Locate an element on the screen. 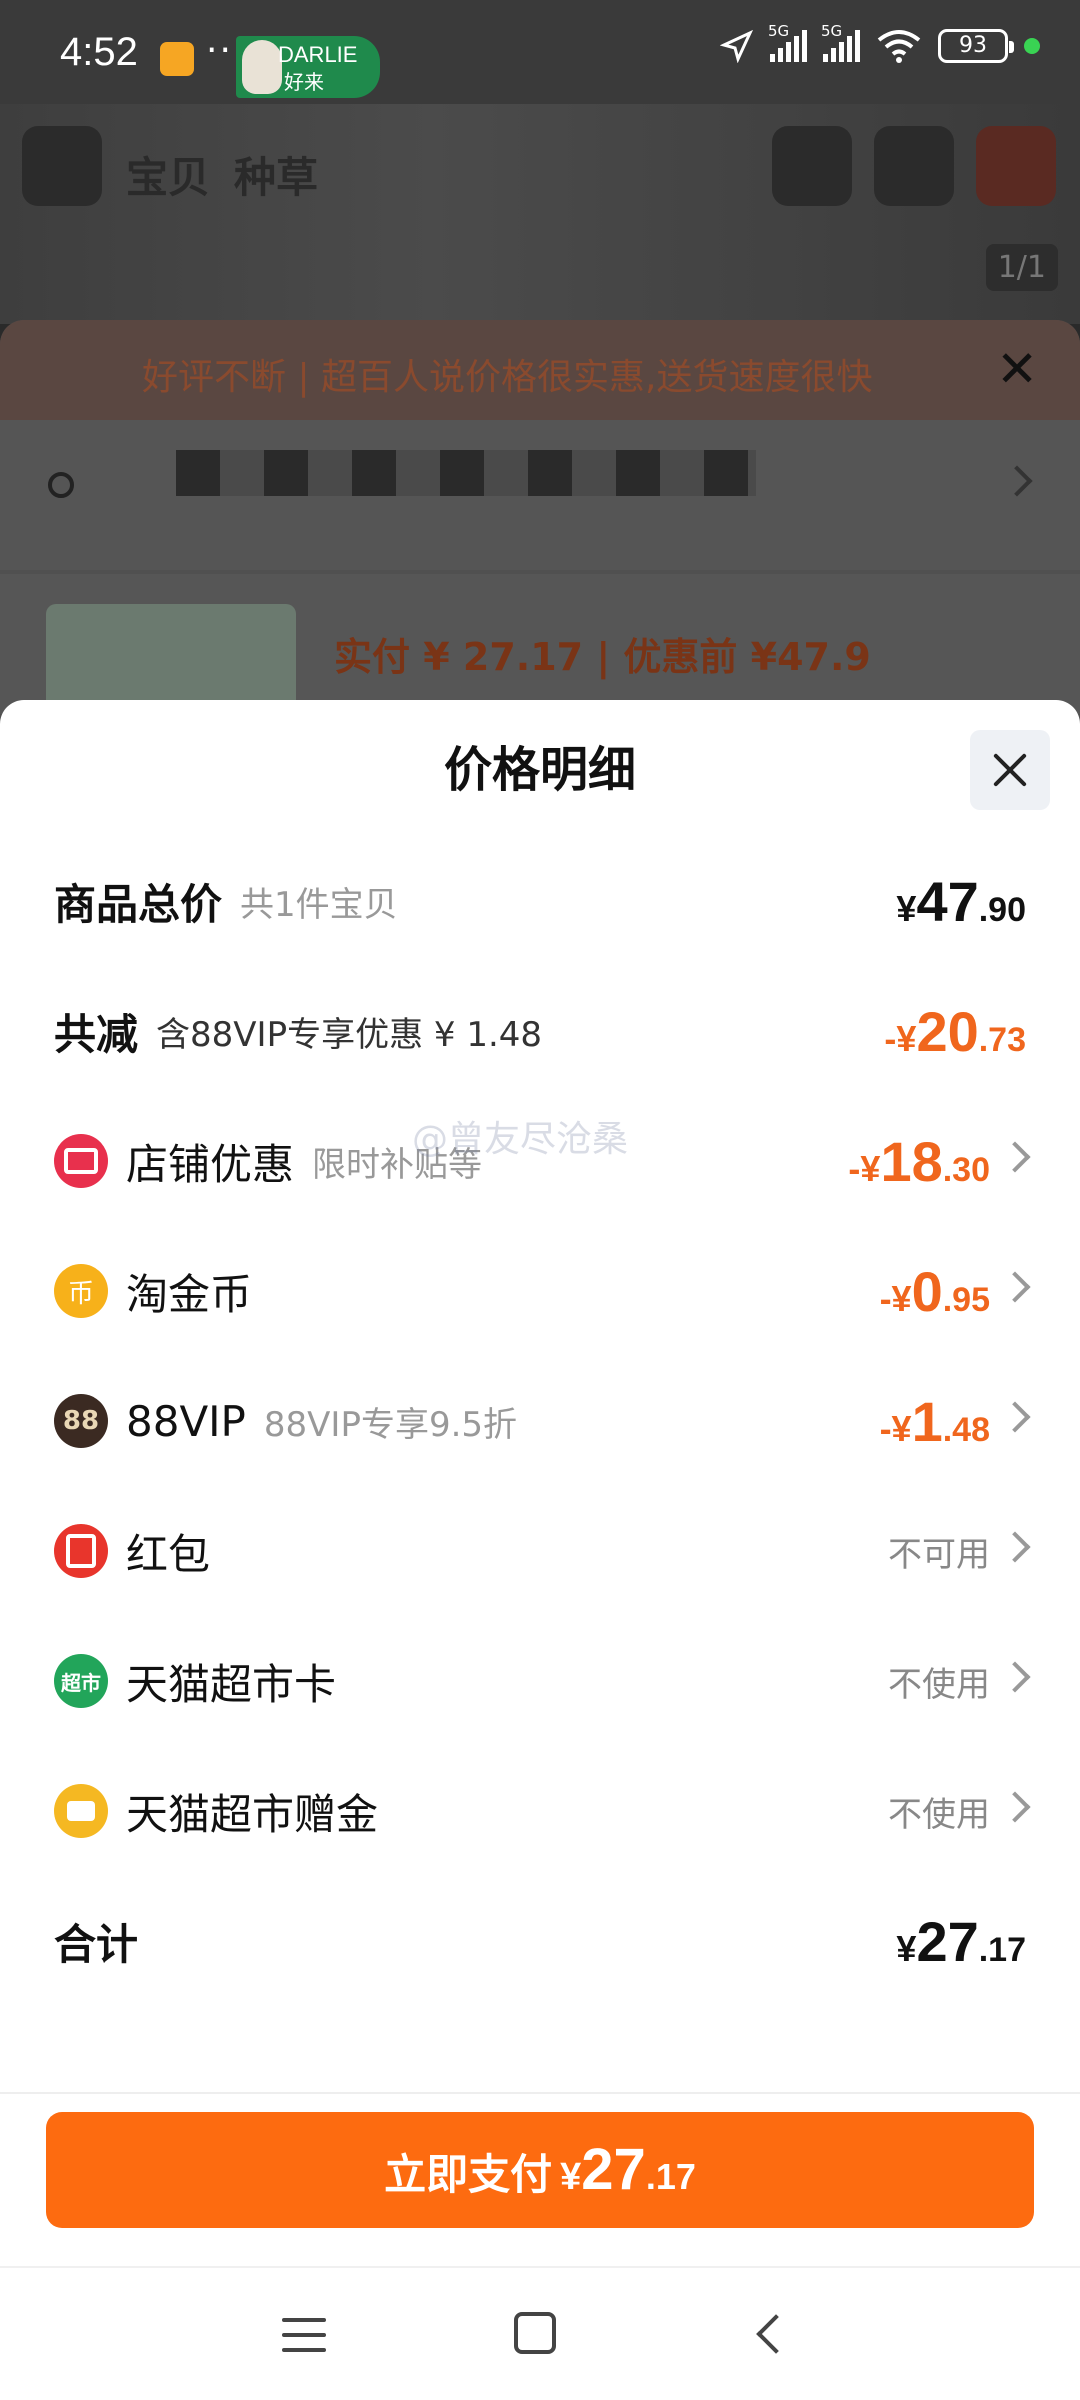  message-icon is located at coordinates (1016, 166).